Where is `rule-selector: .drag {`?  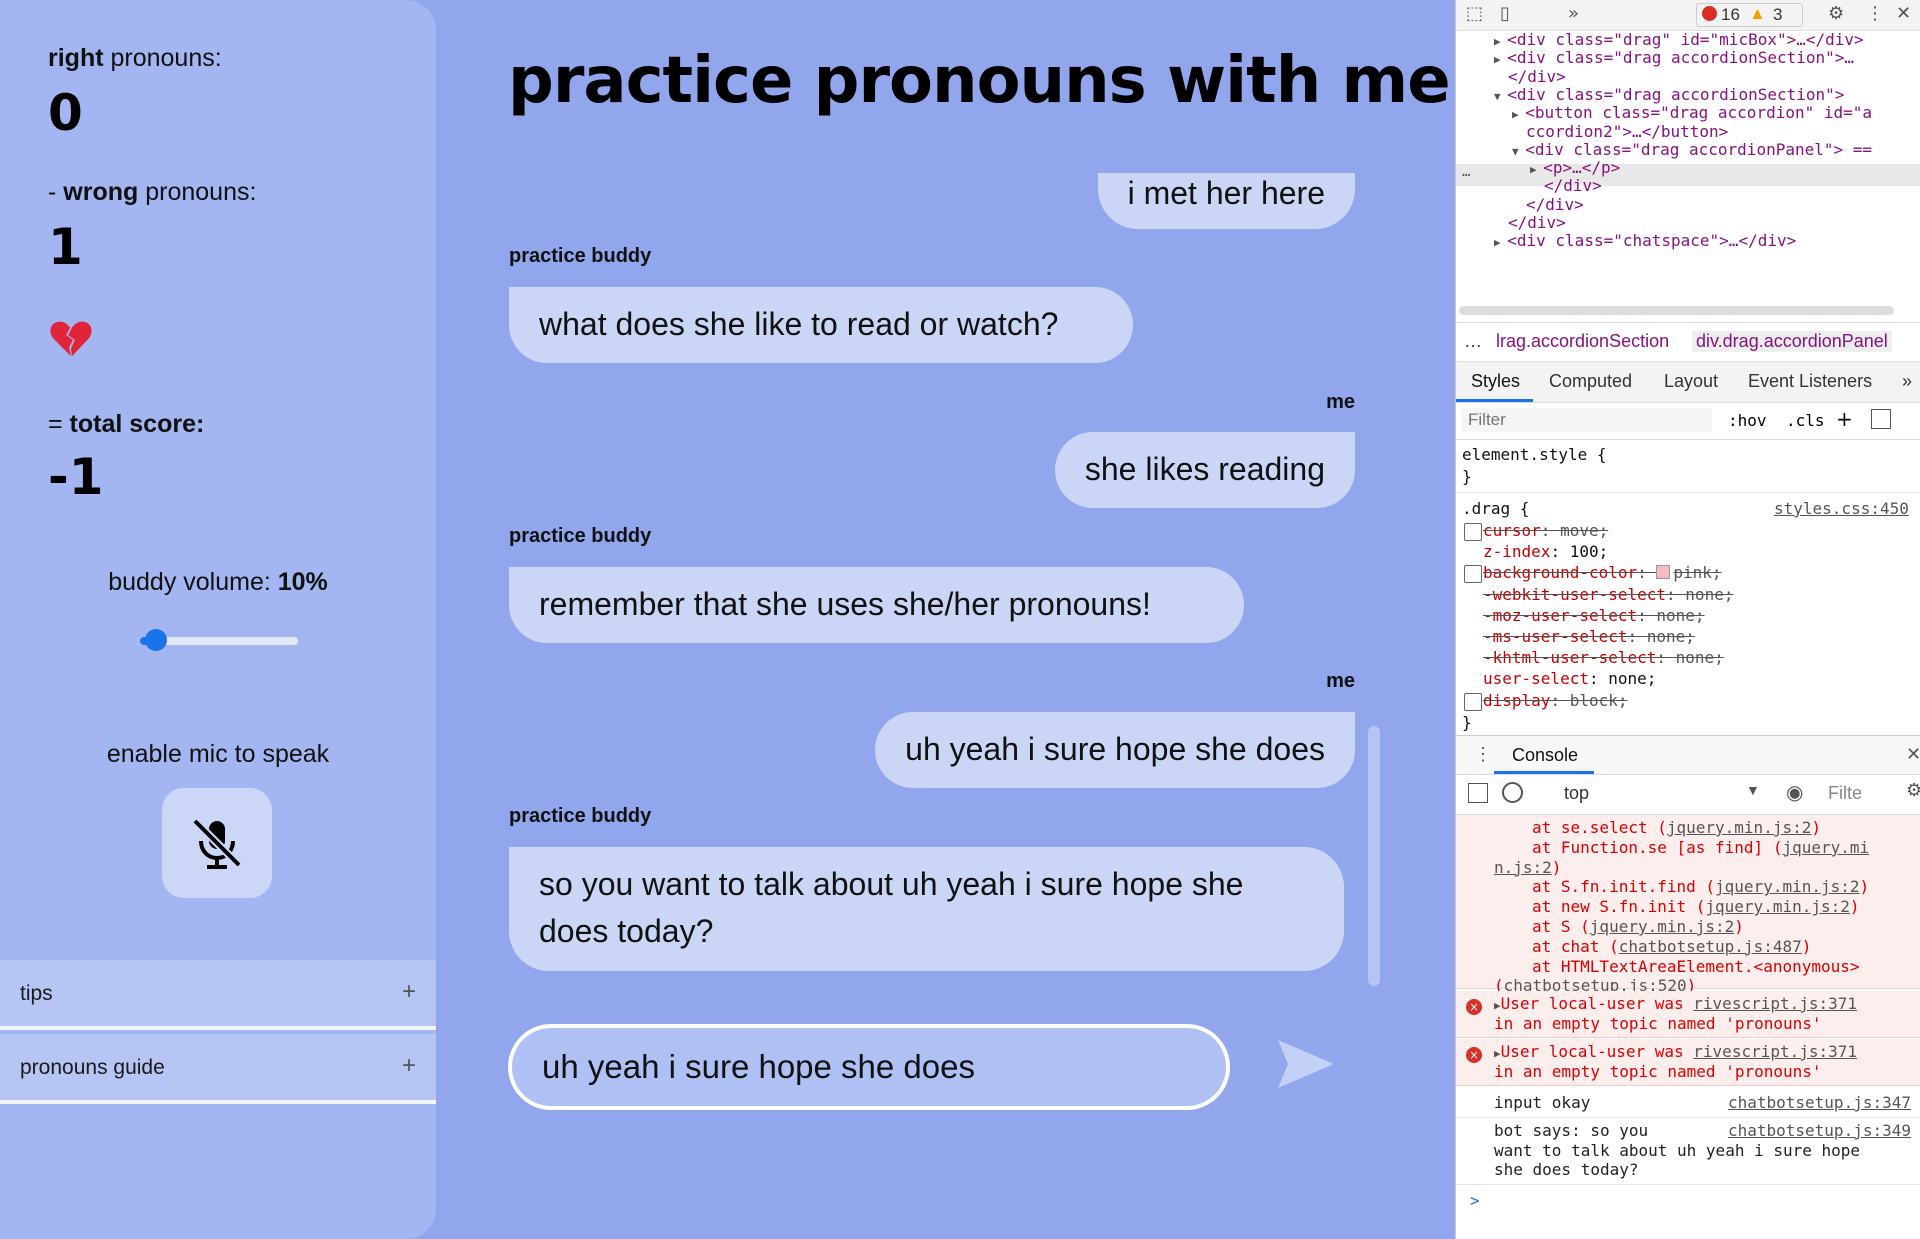
rule-selector: .drag { is located at coordinates (1495, 508).